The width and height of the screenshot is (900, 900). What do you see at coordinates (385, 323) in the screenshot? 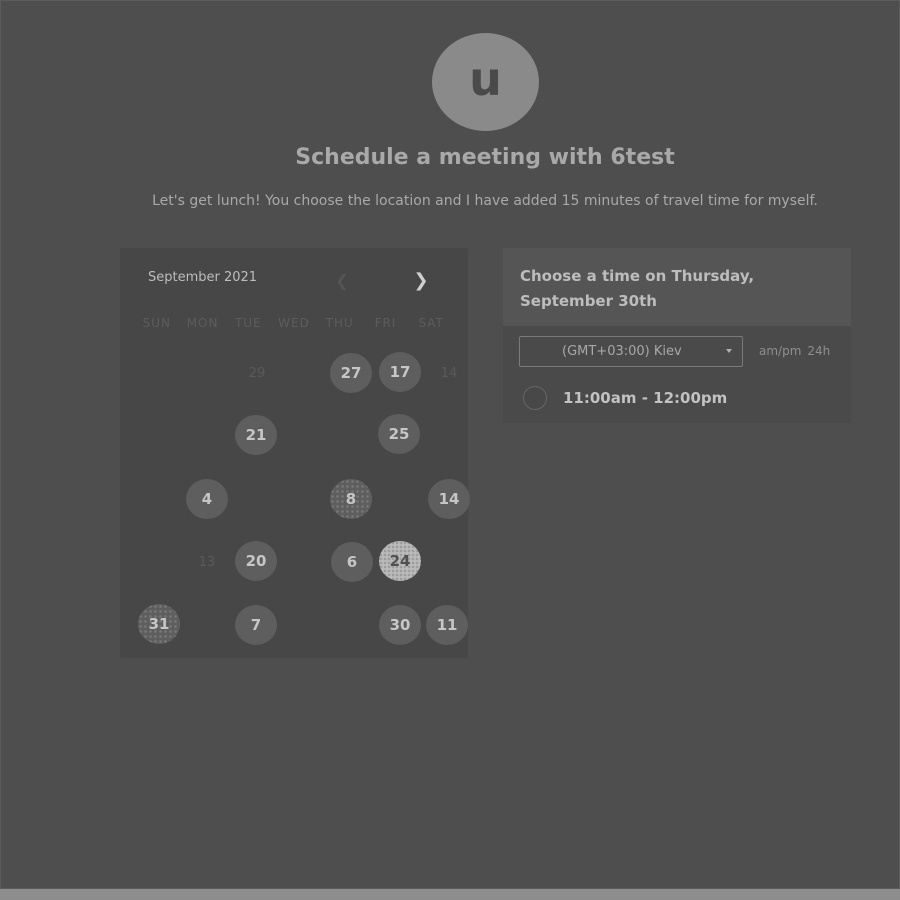
I see `weekday-fri: FRI` at bounding box center [385, 323].